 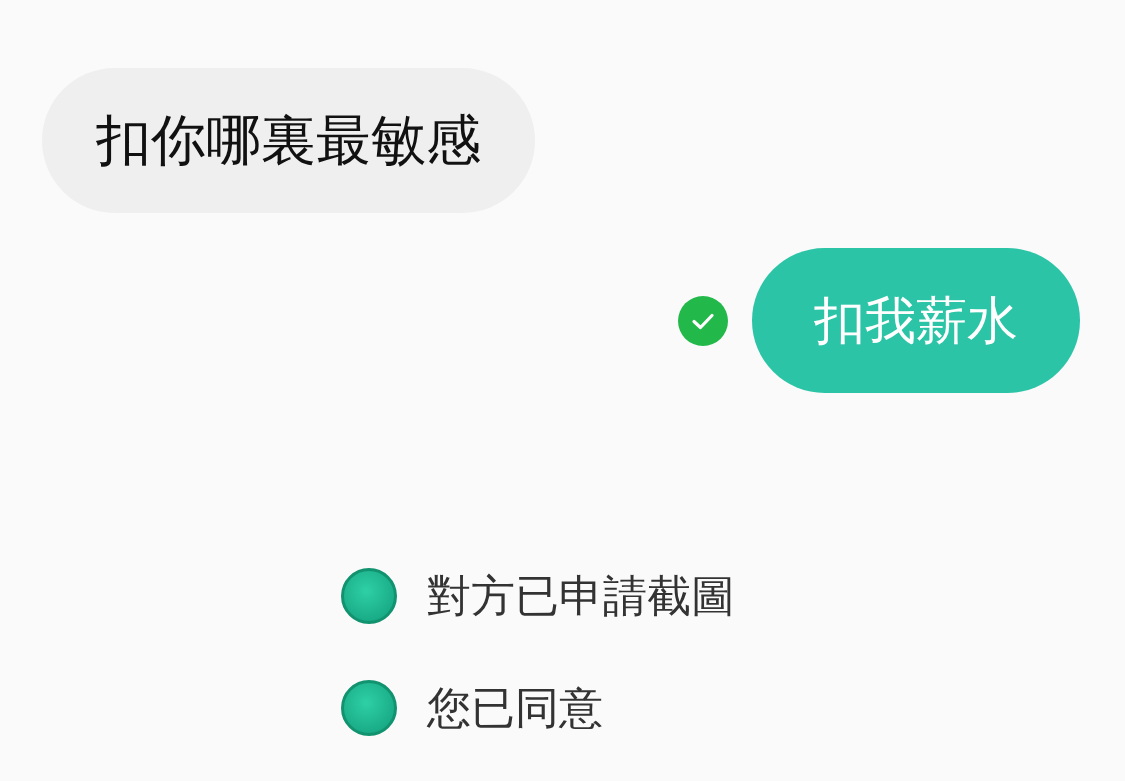 I want to click on message-bubble: 扣我薪水, so click(x=916, y=320).